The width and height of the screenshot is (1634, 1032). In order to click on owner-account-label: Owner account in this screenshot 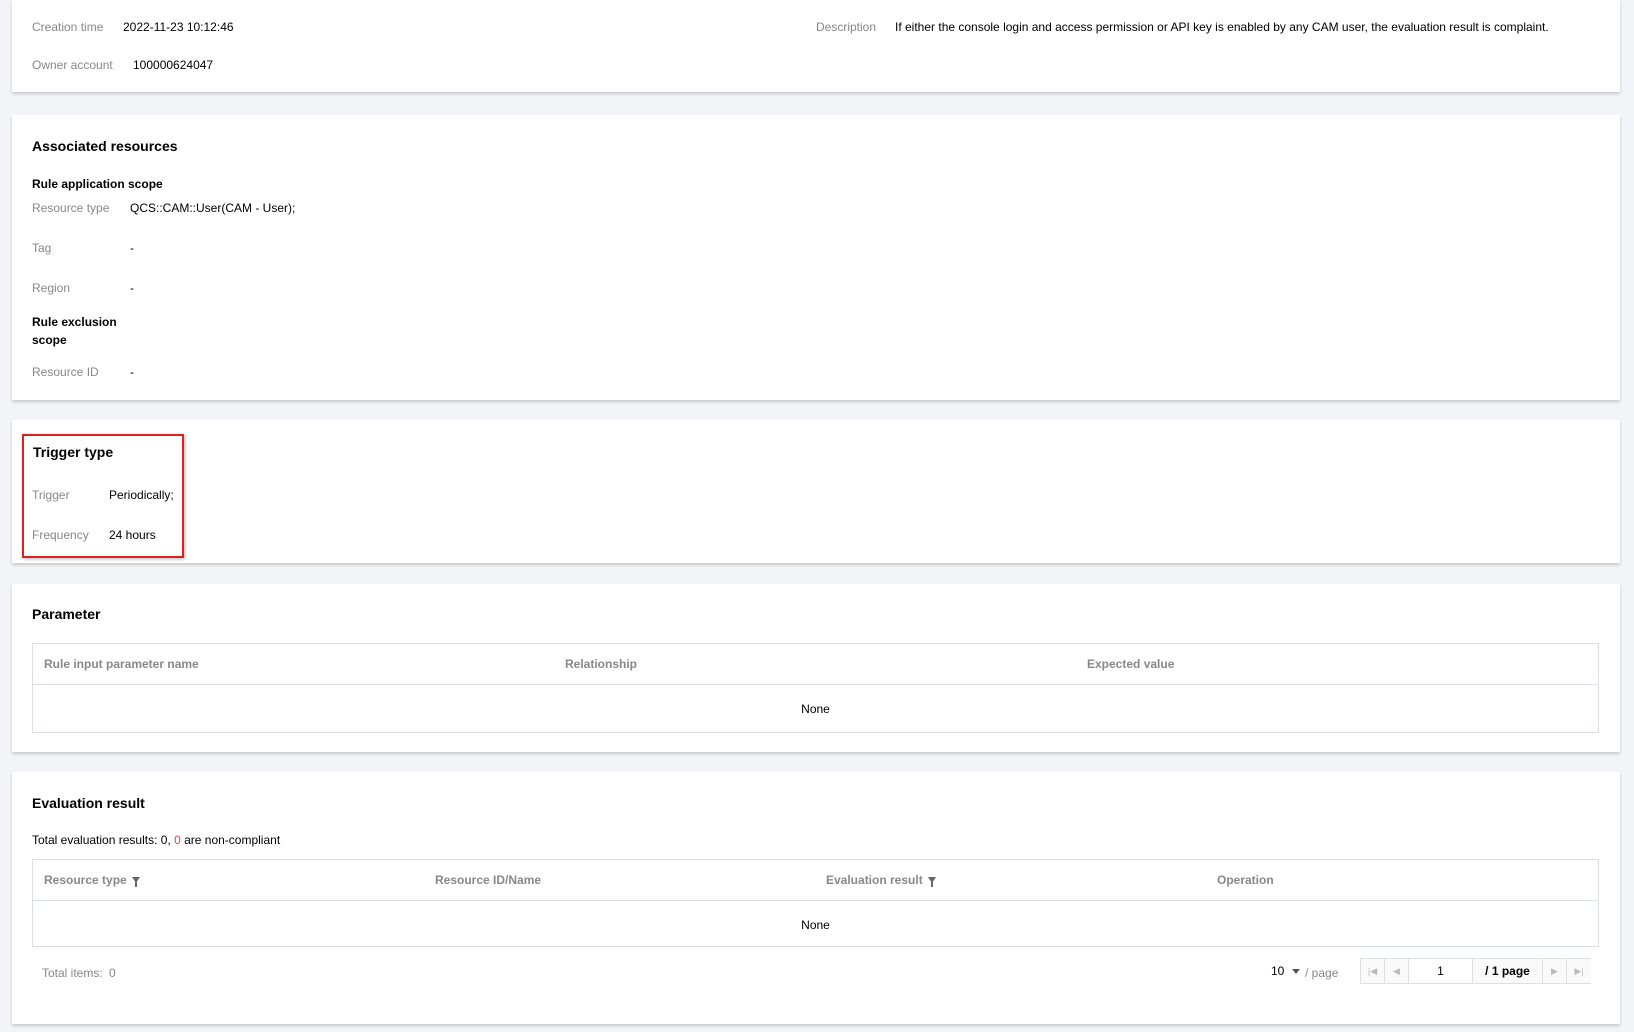, I will do `click(72, 65)`.